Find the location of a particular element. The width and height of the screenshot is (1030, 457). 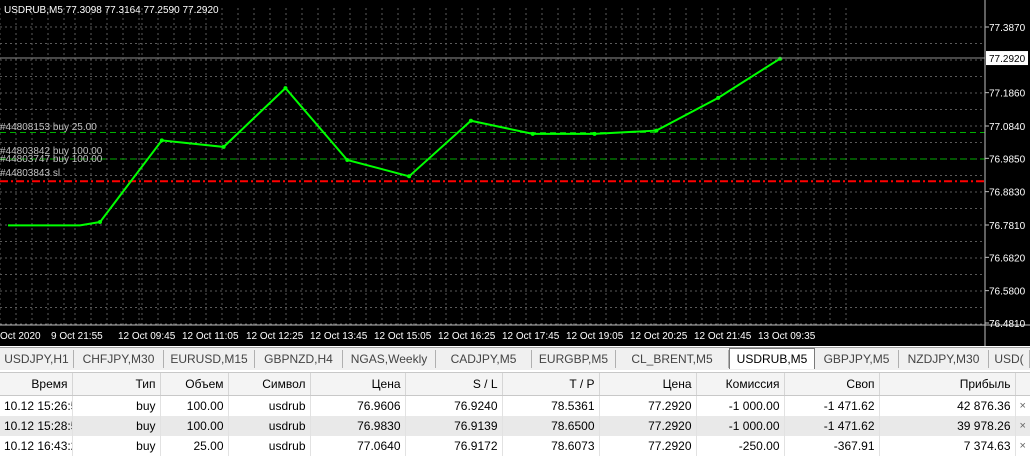

cell-open-price: 77.0640 is located at coordinates (358, 446).